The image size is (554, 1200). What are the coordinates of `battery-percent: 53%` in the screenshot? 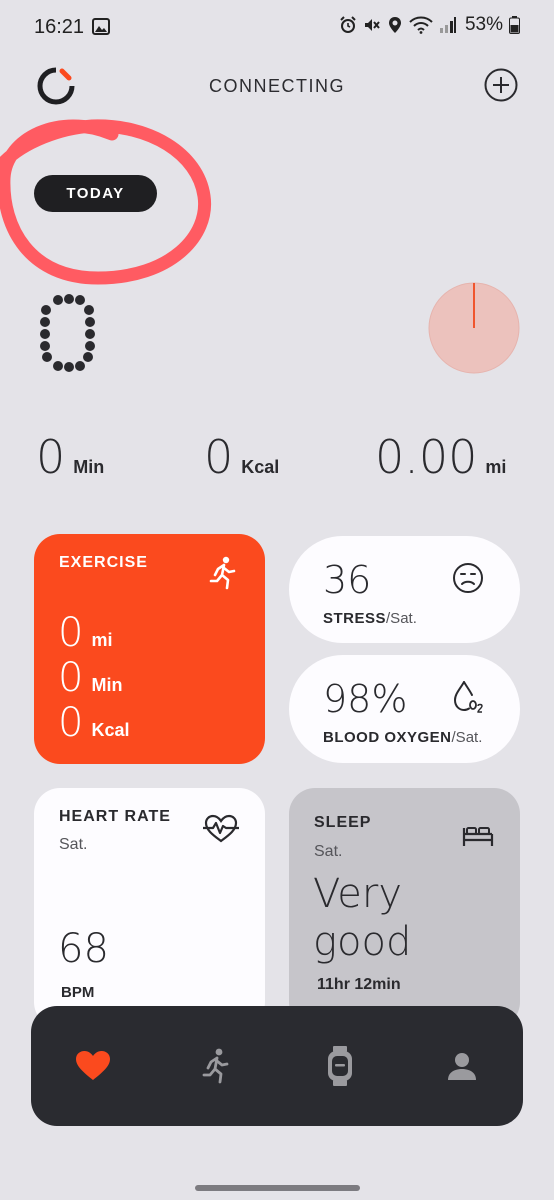 It's located at (483, 24).